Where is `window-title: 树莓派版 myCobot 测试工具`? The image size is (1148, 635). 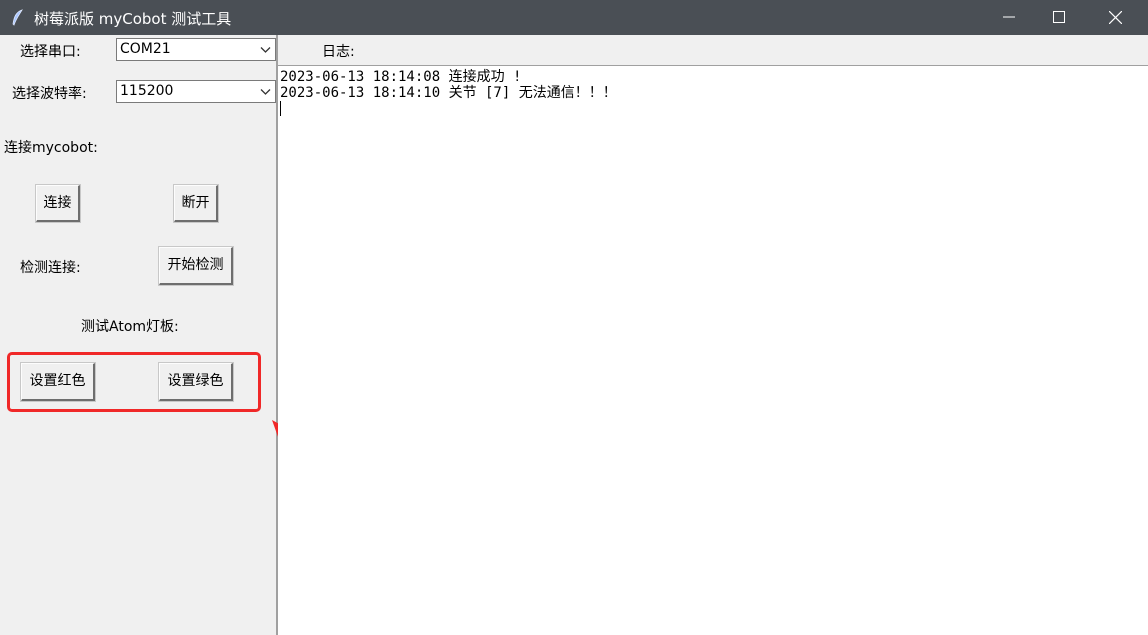 window-title: 树莓派版 myCobot 测试工具 is located at coordinates (133, 19).